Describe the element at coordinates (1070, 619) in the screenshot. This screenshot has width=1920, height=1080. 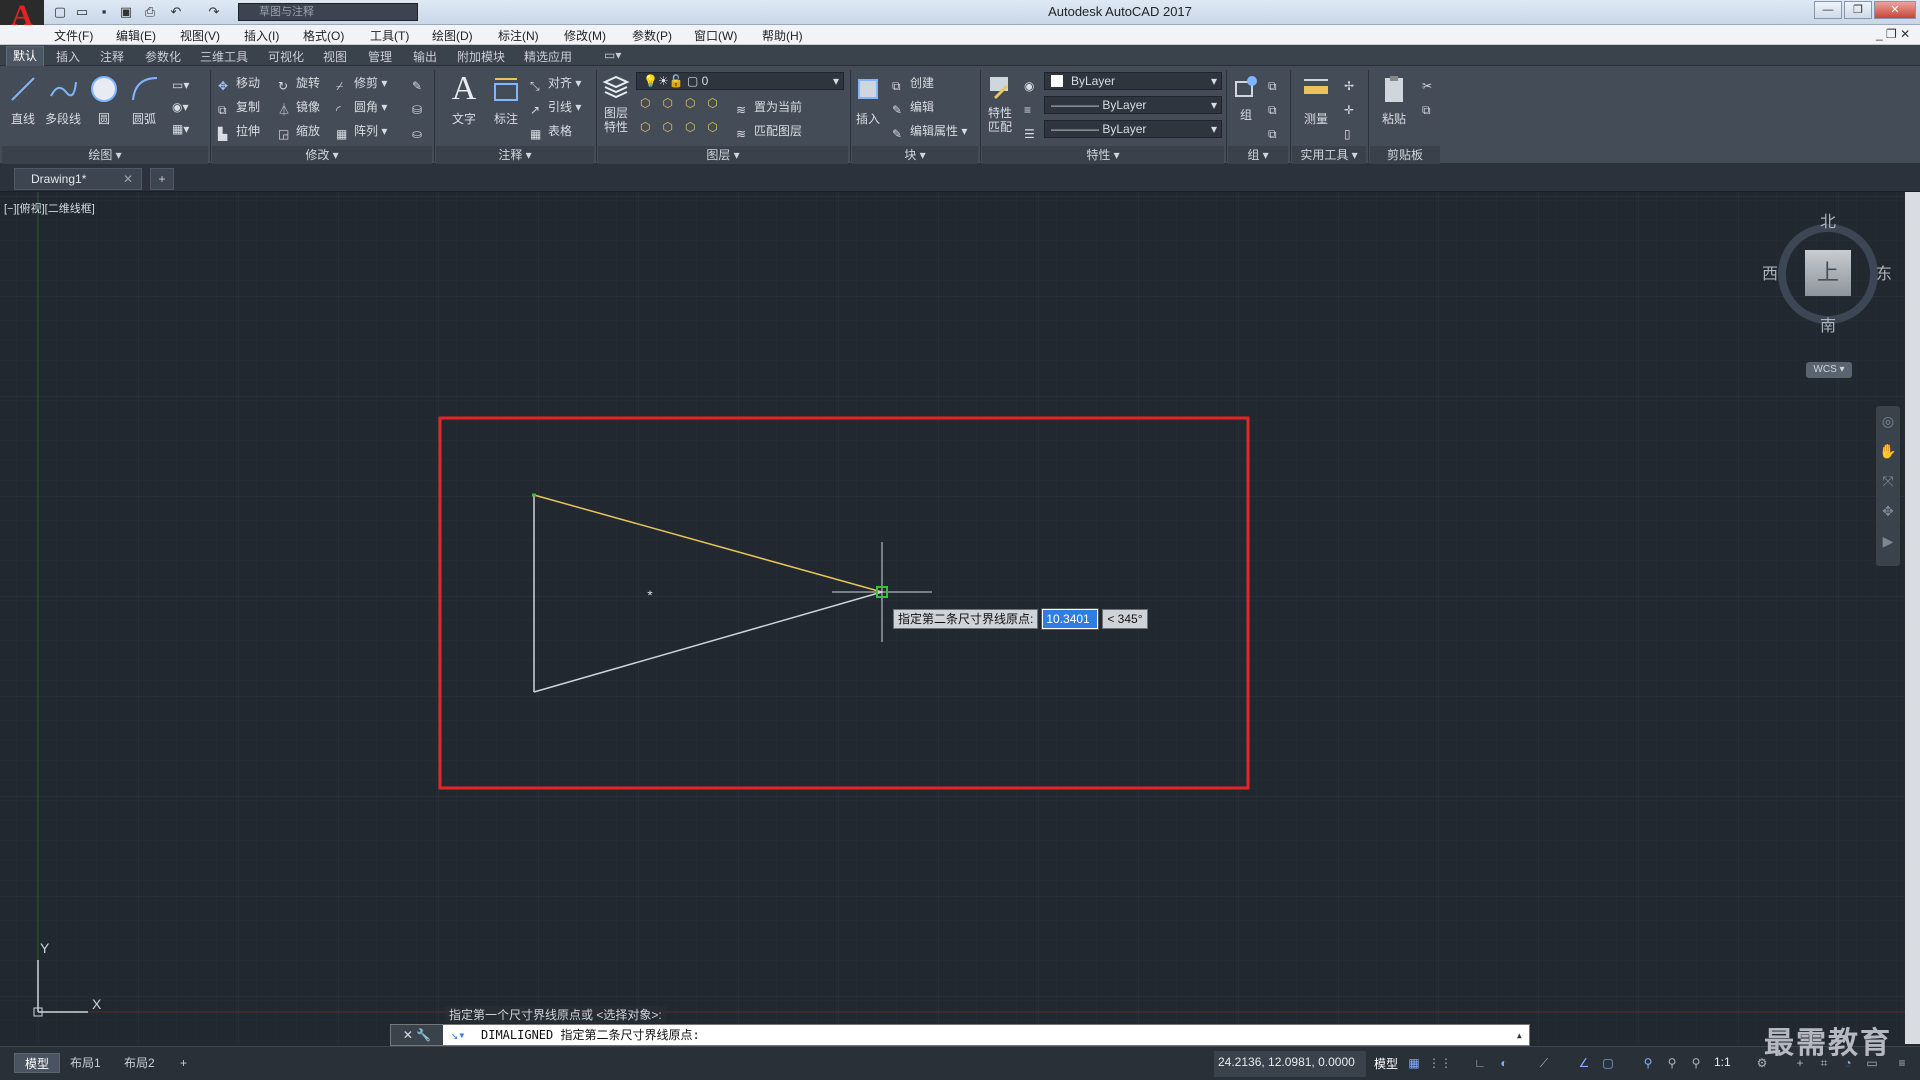
I see `dynamic-input-length-field: 10.3401` at that location.